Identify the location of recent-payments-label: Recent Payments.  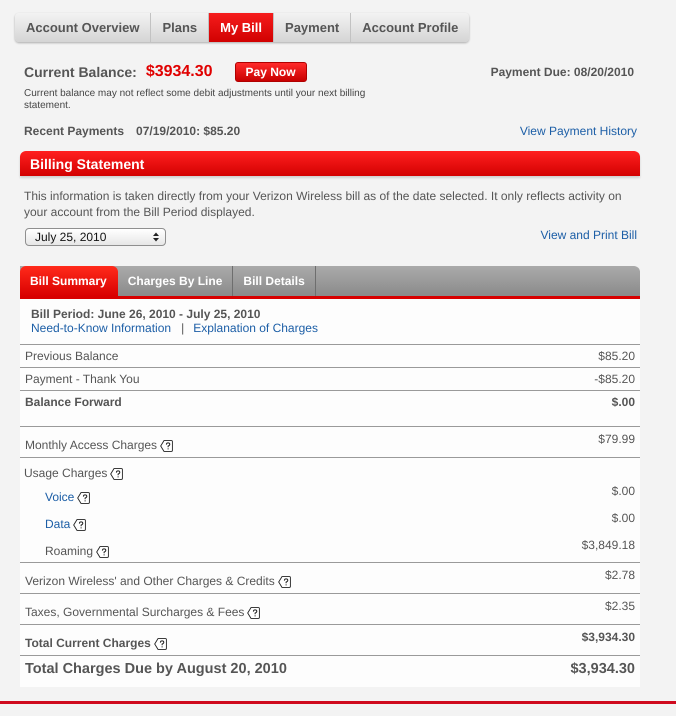
(74, 131).